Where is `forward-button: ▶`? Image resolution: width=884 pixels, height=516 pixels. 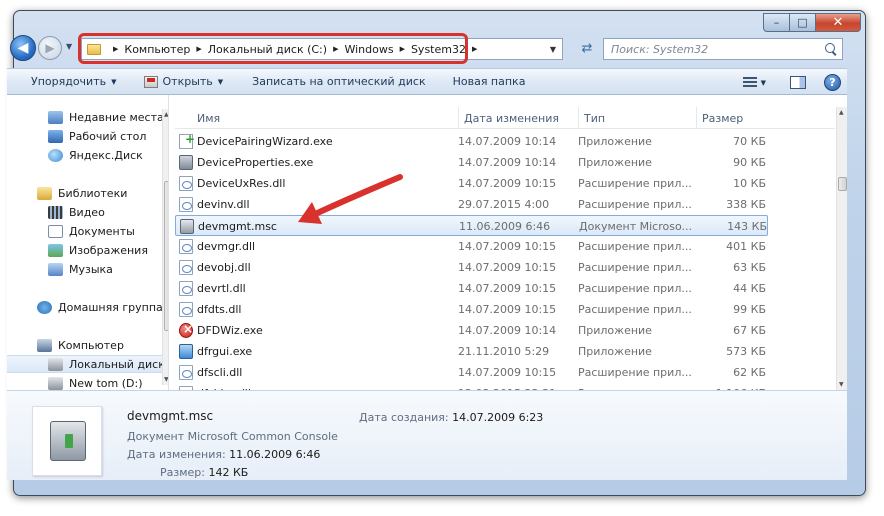
forward-button: ▶ is located at coordinates (50, 48).